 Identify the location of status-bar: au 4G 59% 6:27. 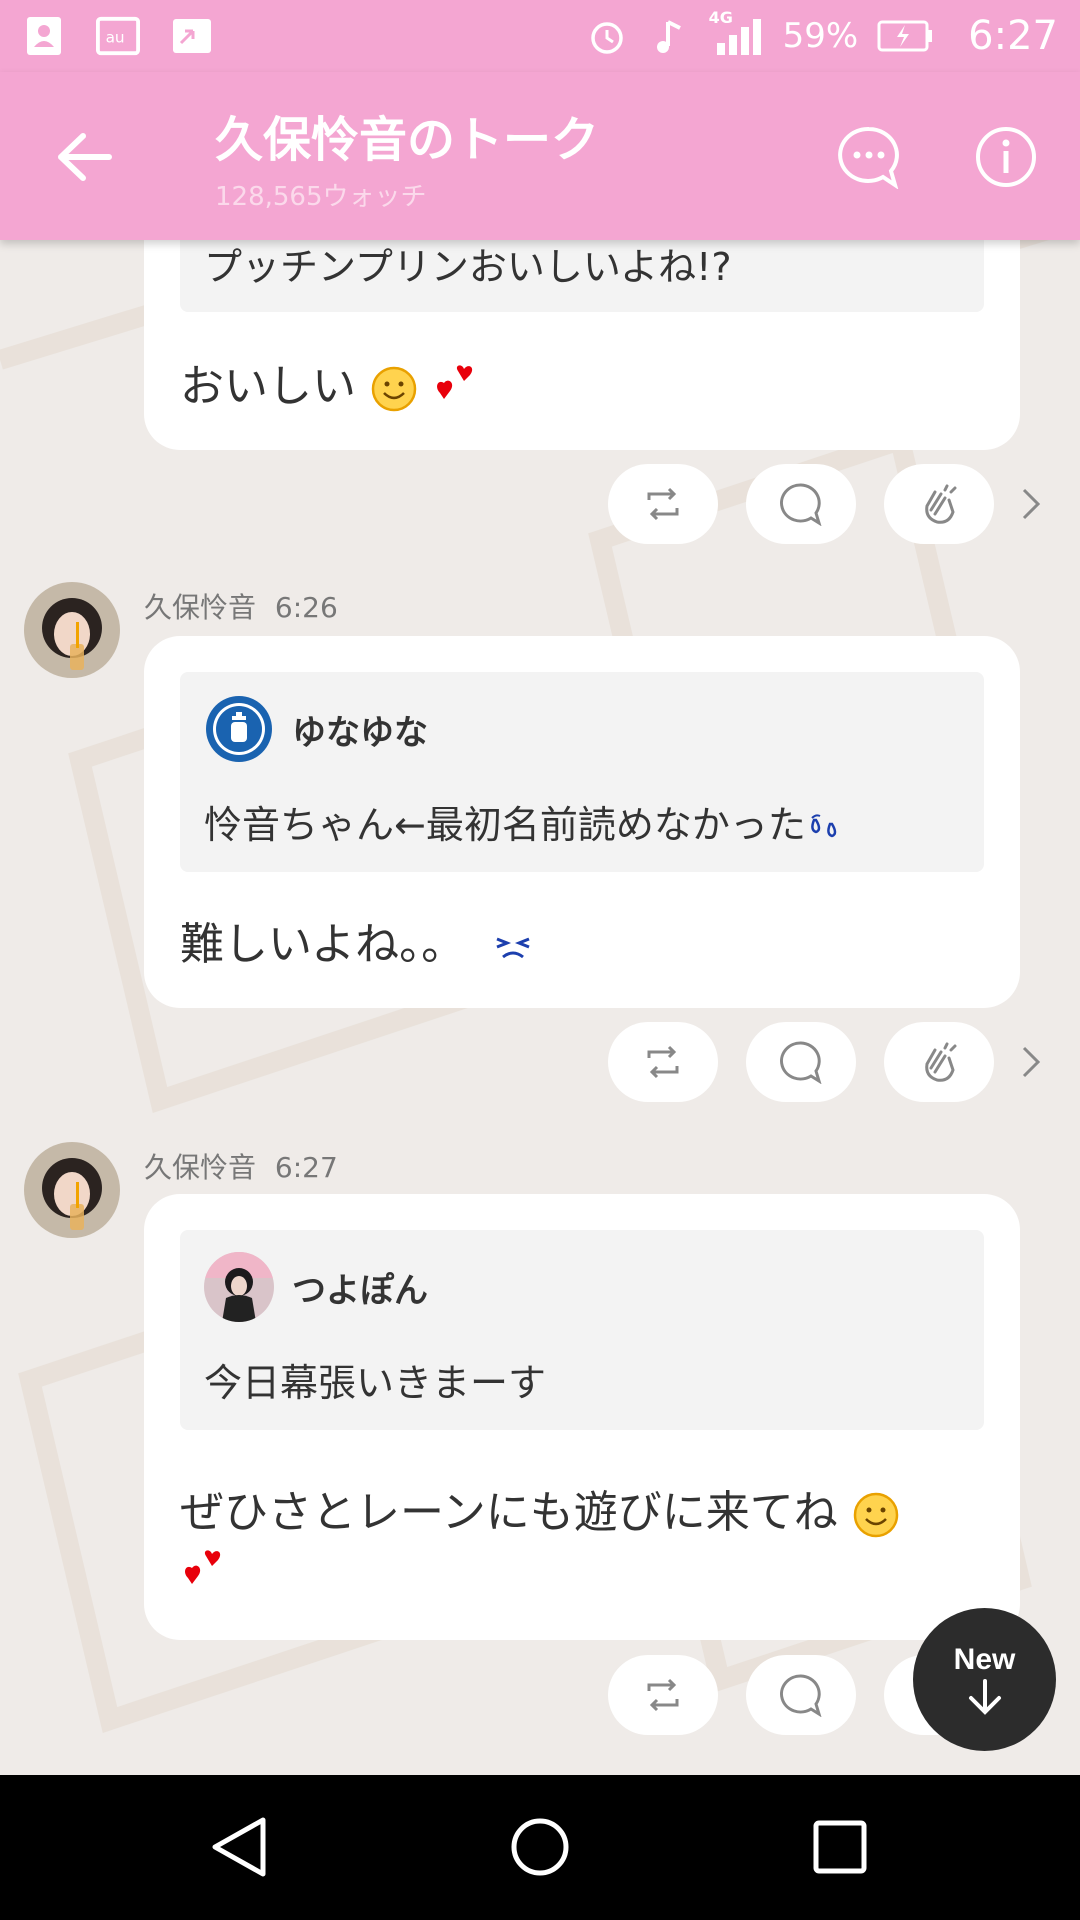
(540, 36).